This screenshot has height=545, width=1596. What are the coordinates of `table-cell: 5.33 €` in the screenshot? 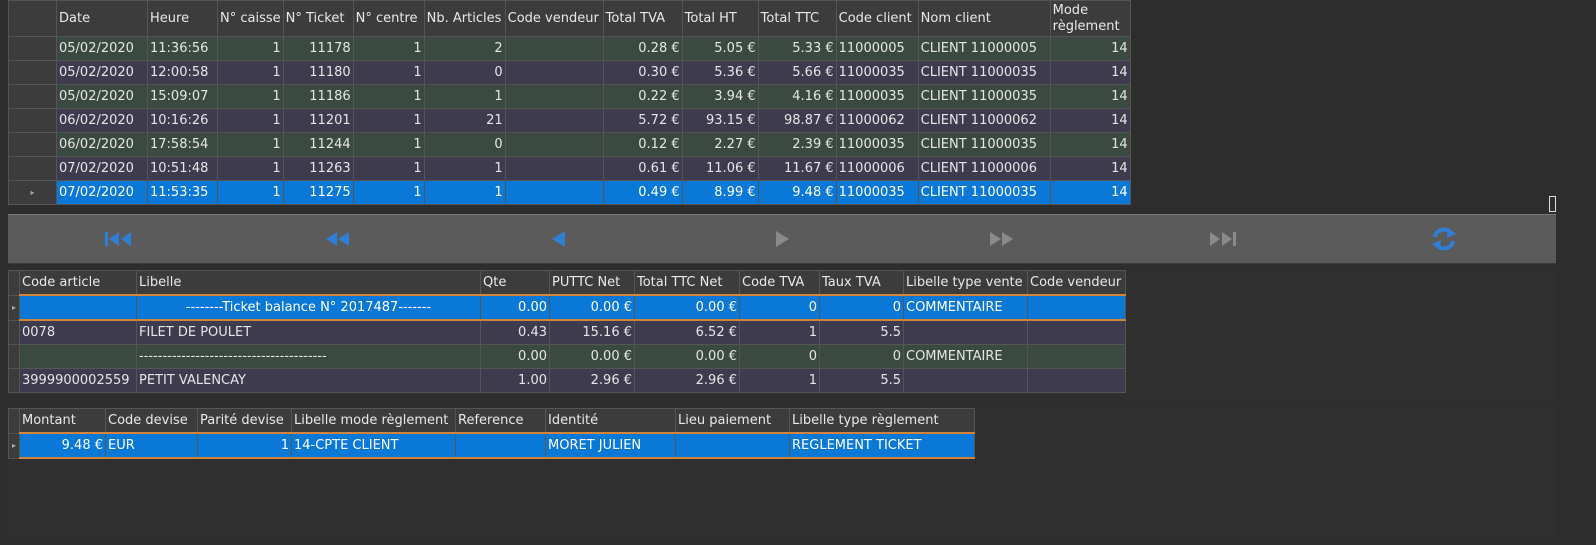 It's located at (797, 48).